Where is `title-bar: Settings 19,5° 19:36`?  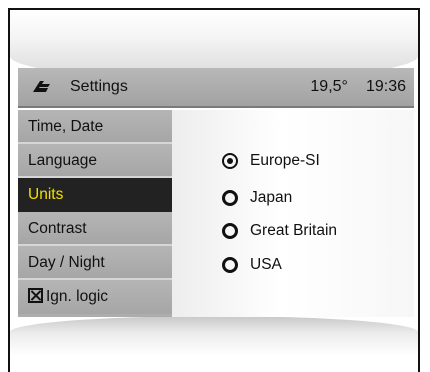 title-bar: Settings 19,5° 19:36 is located at coordinates (216, 88).